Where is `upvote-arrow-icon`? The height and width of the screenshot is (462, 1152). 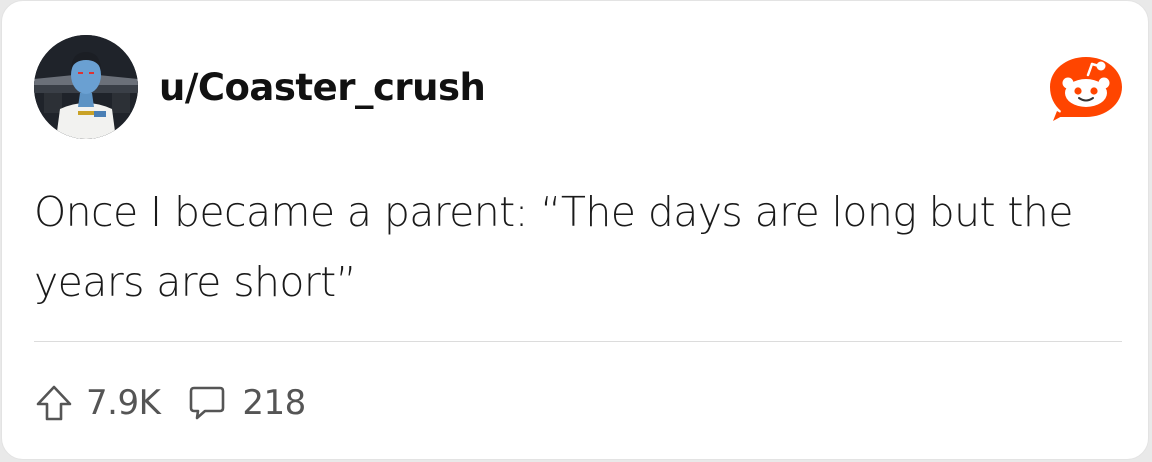 upvote-arrow-icon is located at coordinates (54, 403).